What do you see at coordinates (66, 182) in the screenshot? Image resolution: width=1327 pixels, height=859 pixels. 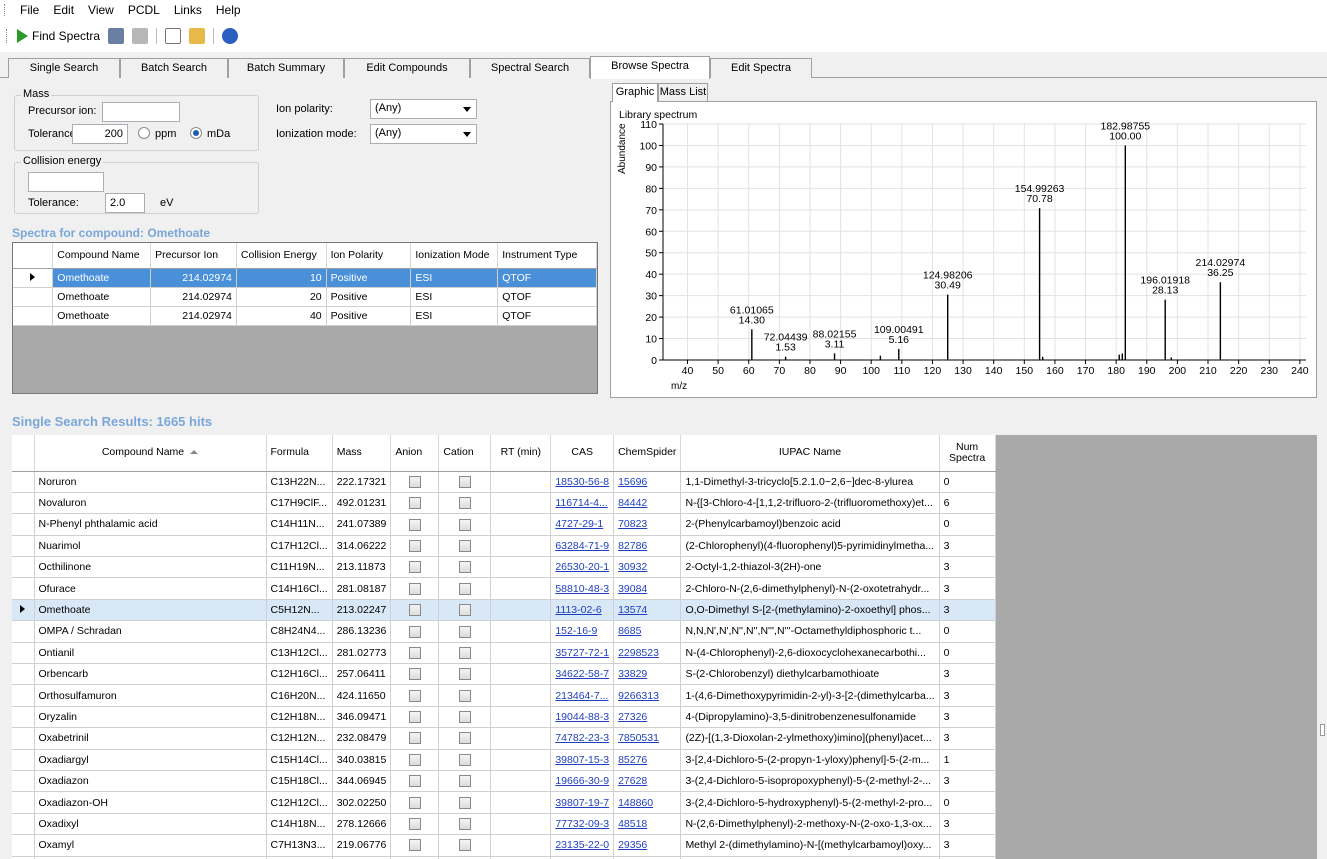 I see `collision-energy-input` at bounding box center [66, 182].